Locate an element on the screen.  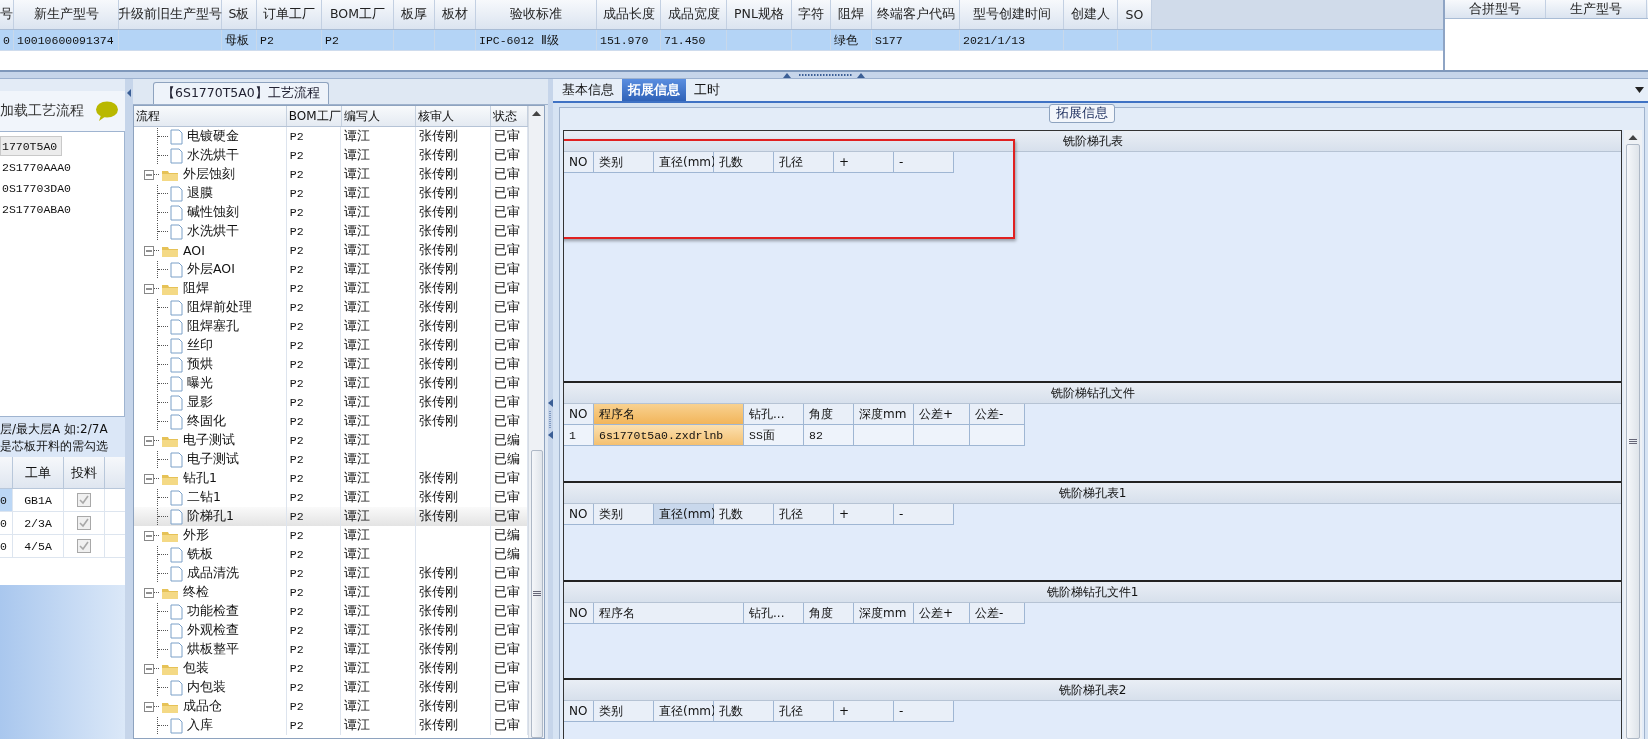
tree-item: 阻焊 is located at coordinates (196, 288).